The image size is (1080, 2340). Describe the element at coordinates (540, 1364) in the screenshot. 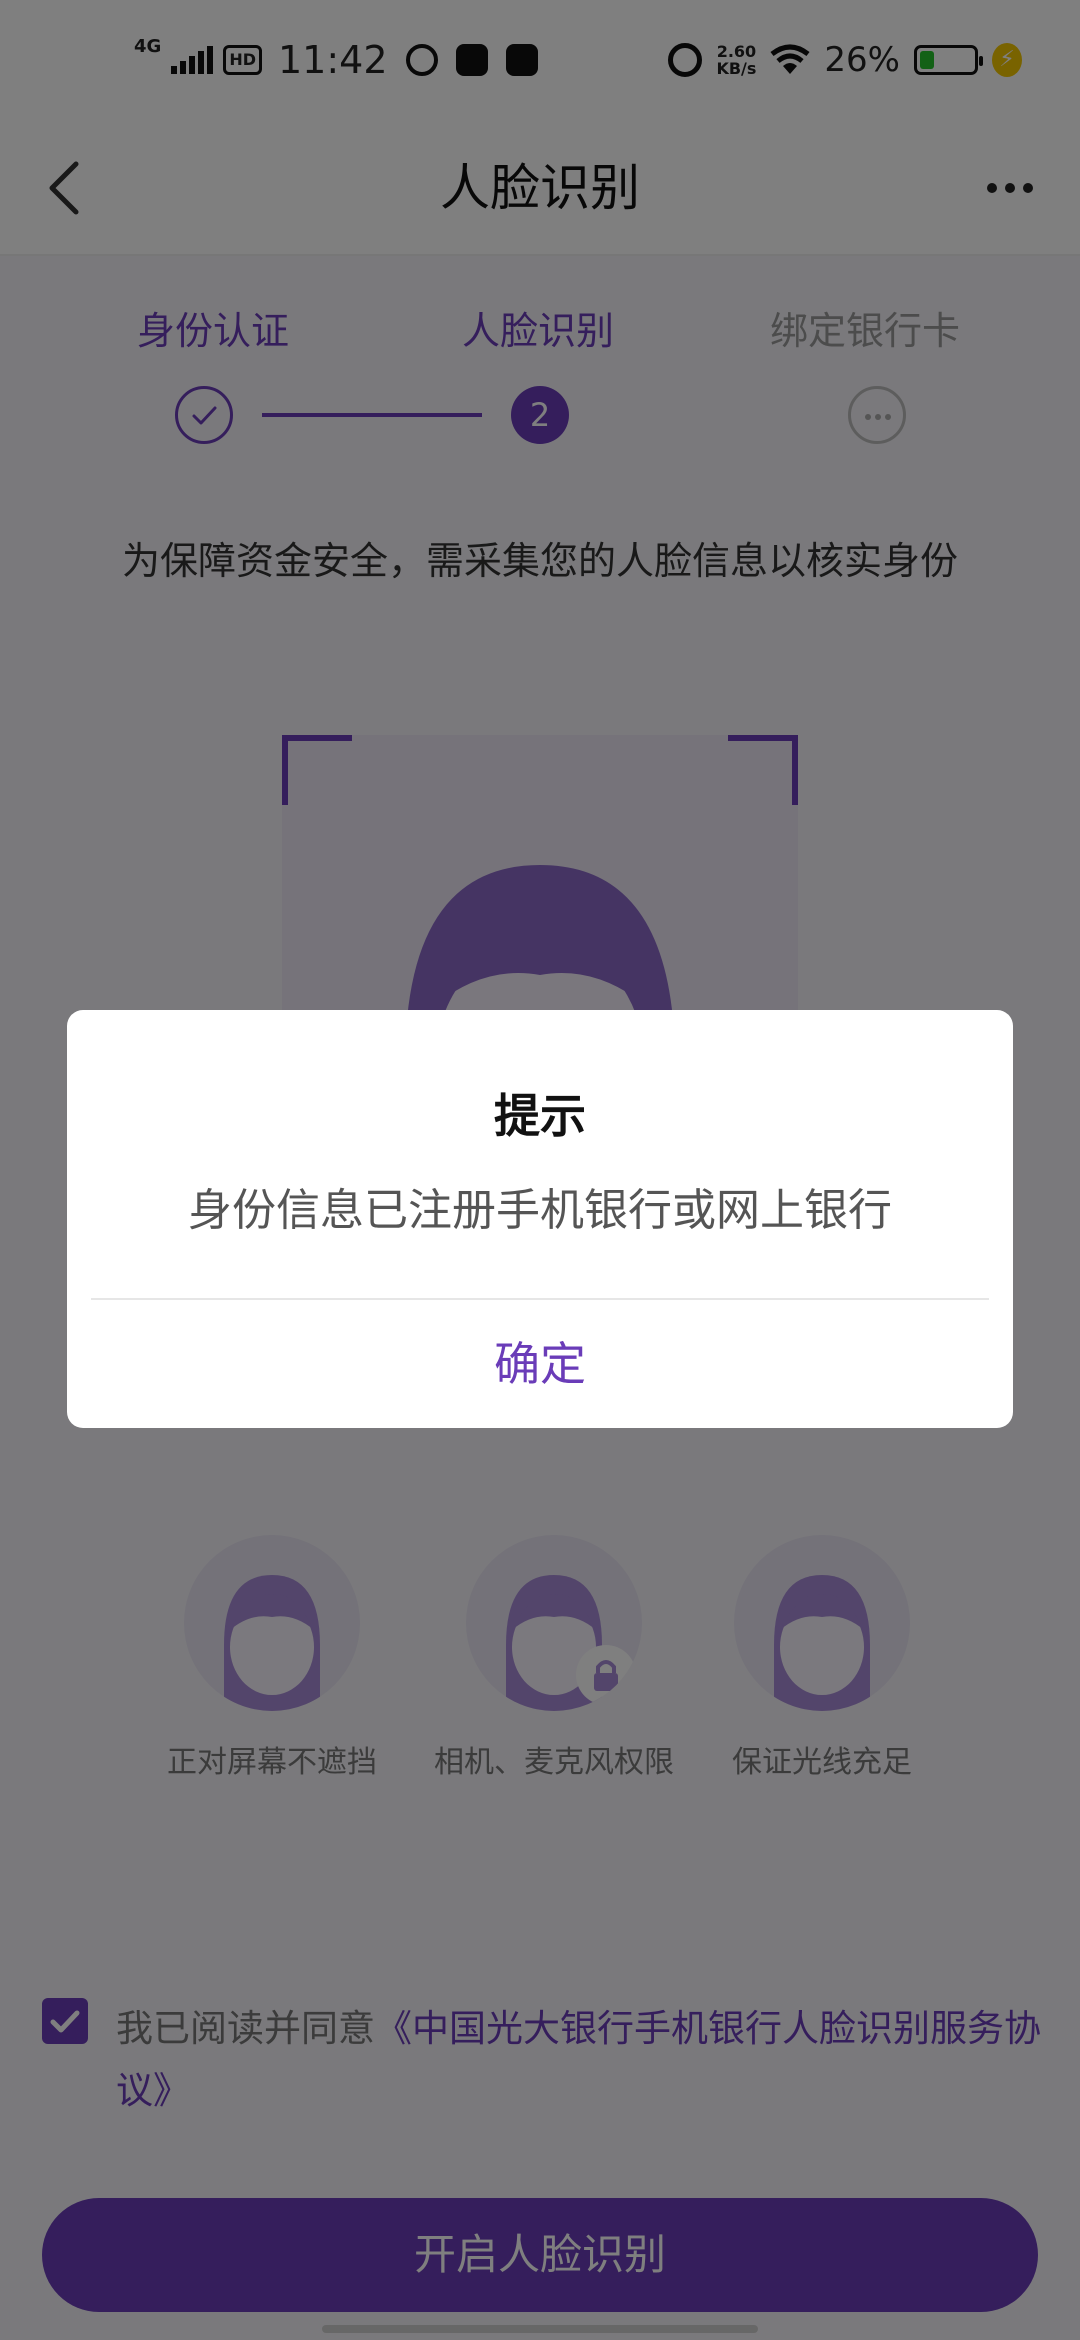

I see `confirm-button: 确定` at that location.